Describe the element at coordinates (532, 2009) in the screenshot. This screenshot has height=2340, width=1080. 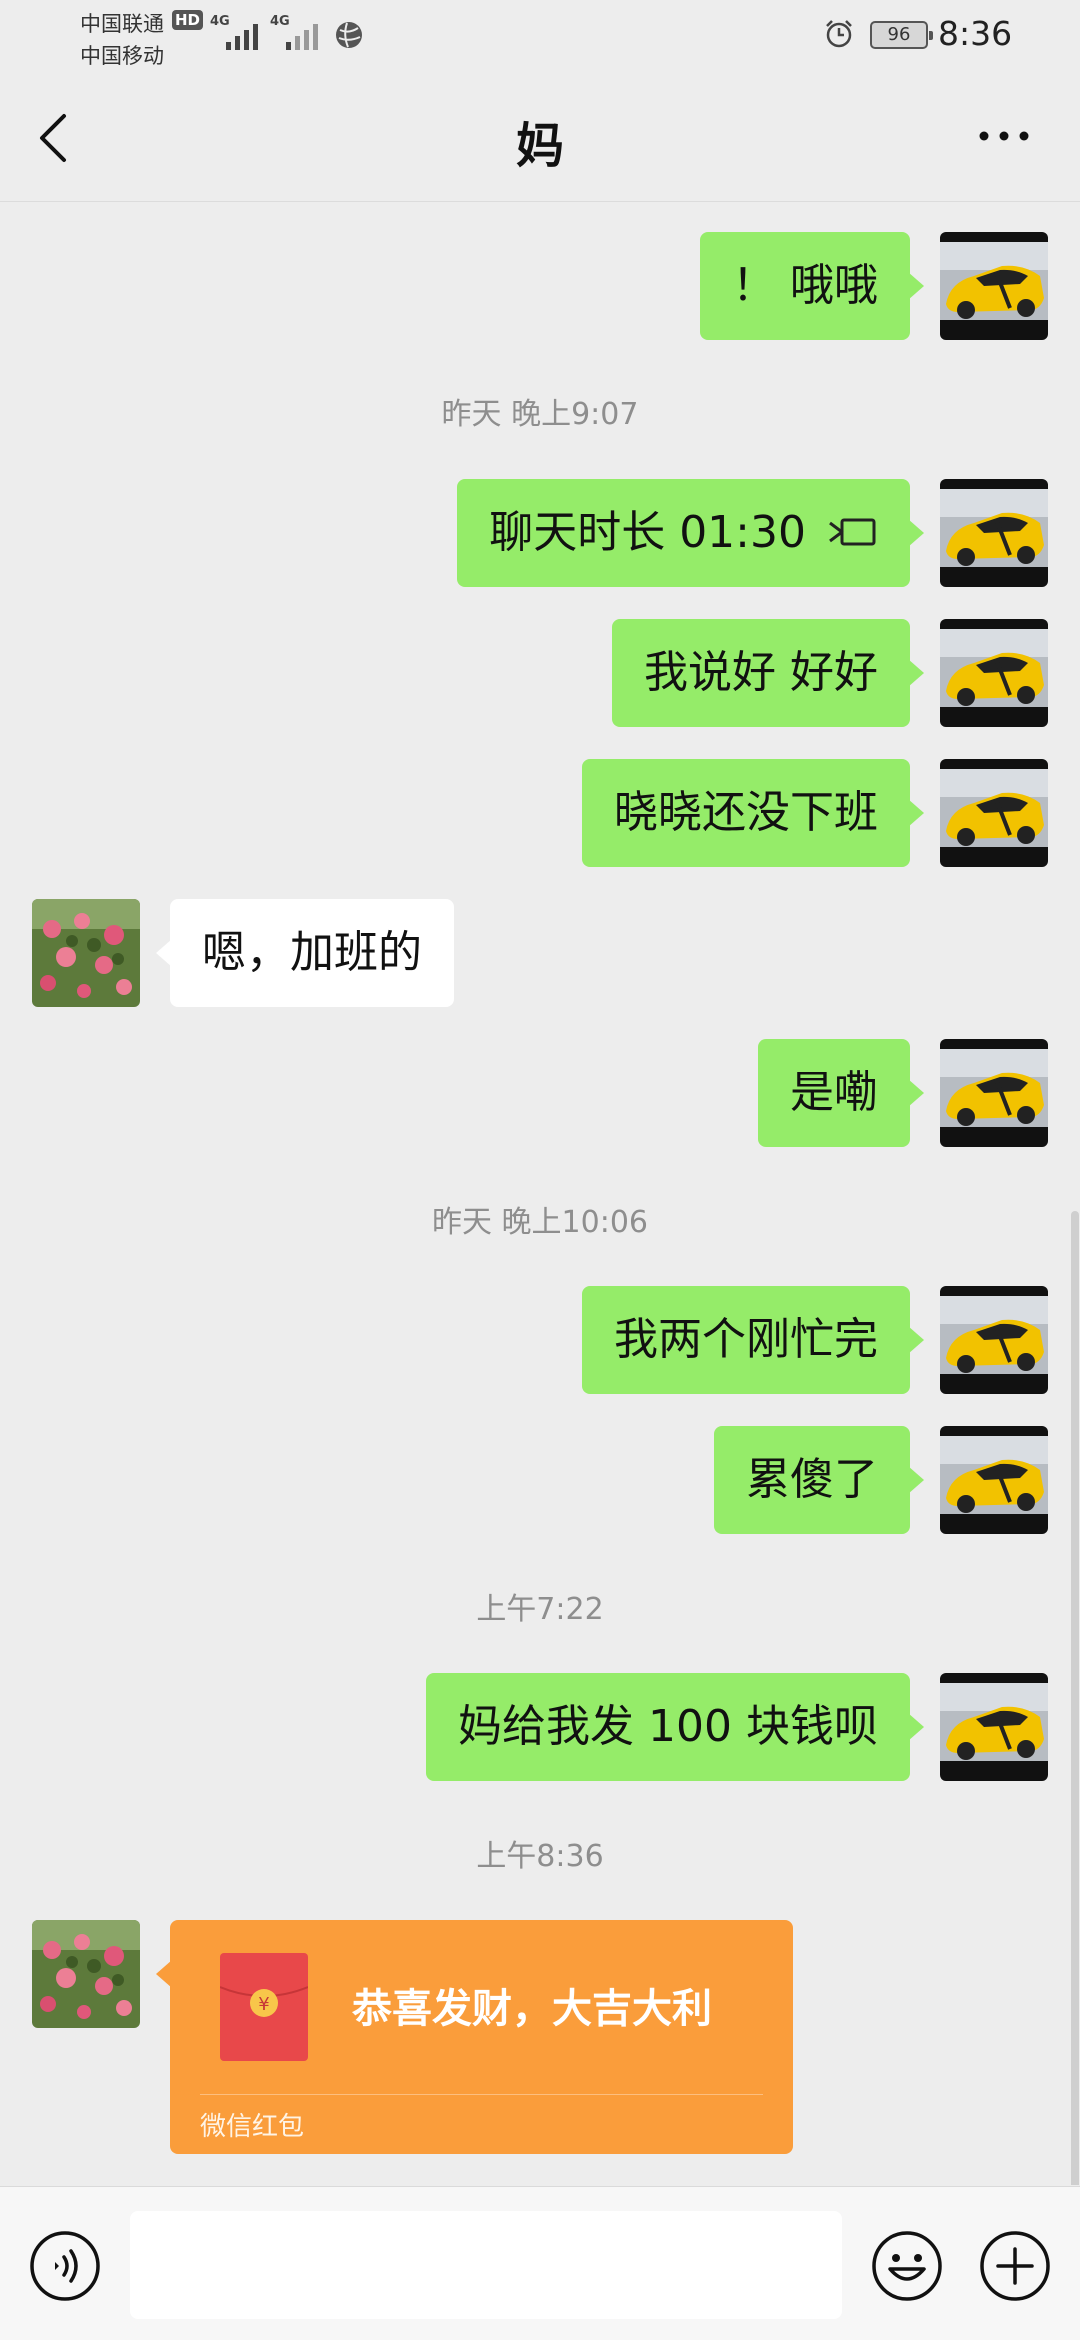
I see `red-packet-greeting: 恭喜发财，大吉大利` at that location.